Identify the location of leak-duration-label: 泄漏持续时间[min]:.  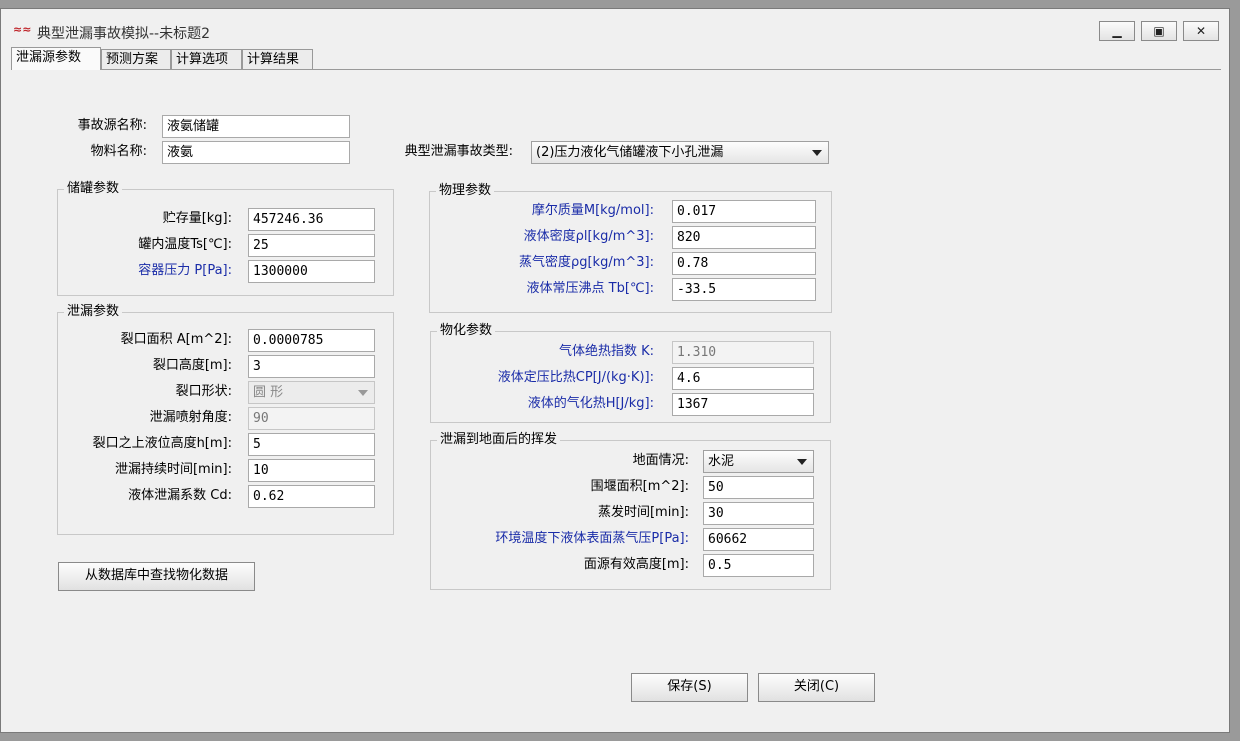
(173, 469).